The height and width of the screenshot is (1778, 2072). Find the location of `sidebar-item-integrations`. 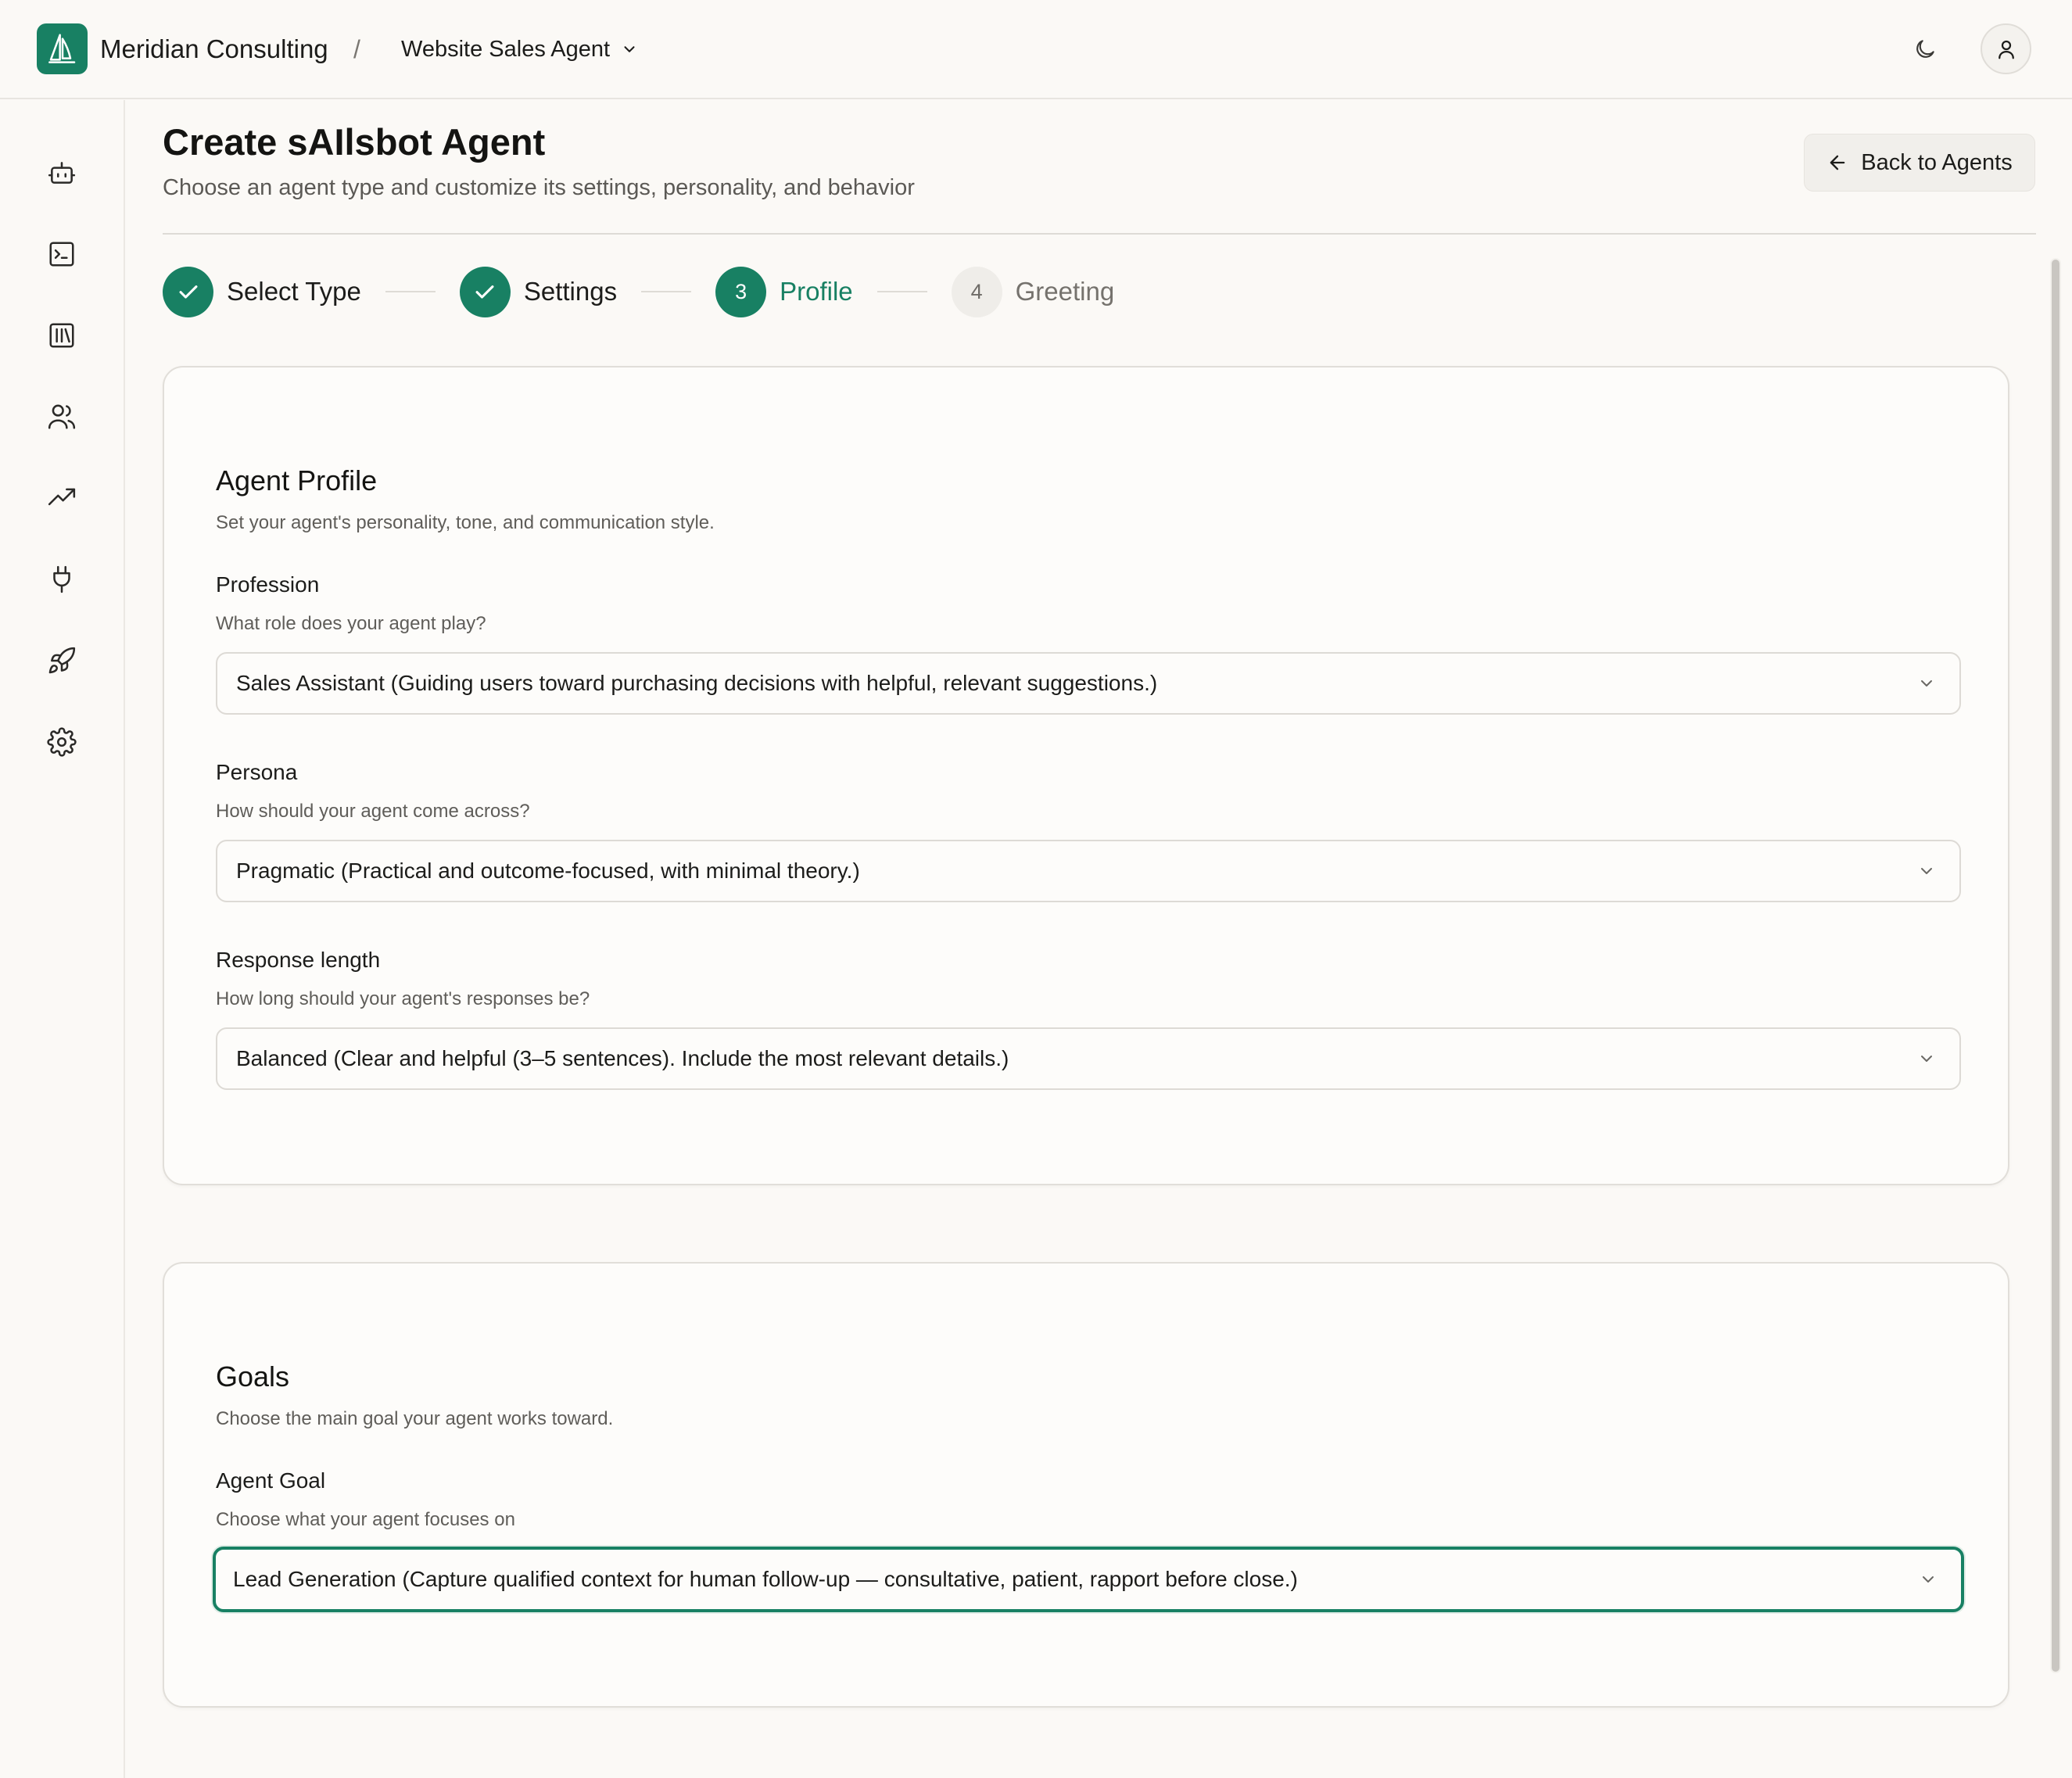

sidebar-item-integrations is located at coordinates (62, 580).